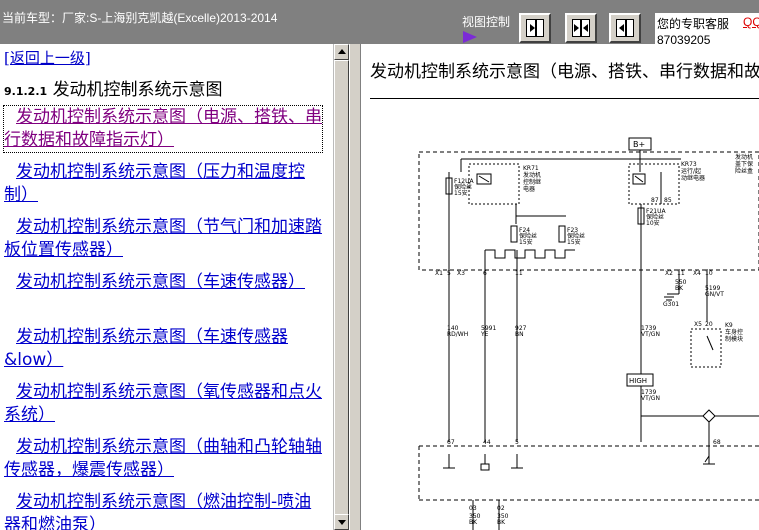 This screenshot has width=759, height=530. I want to click on qq-link: QQ, so click(751, 22).